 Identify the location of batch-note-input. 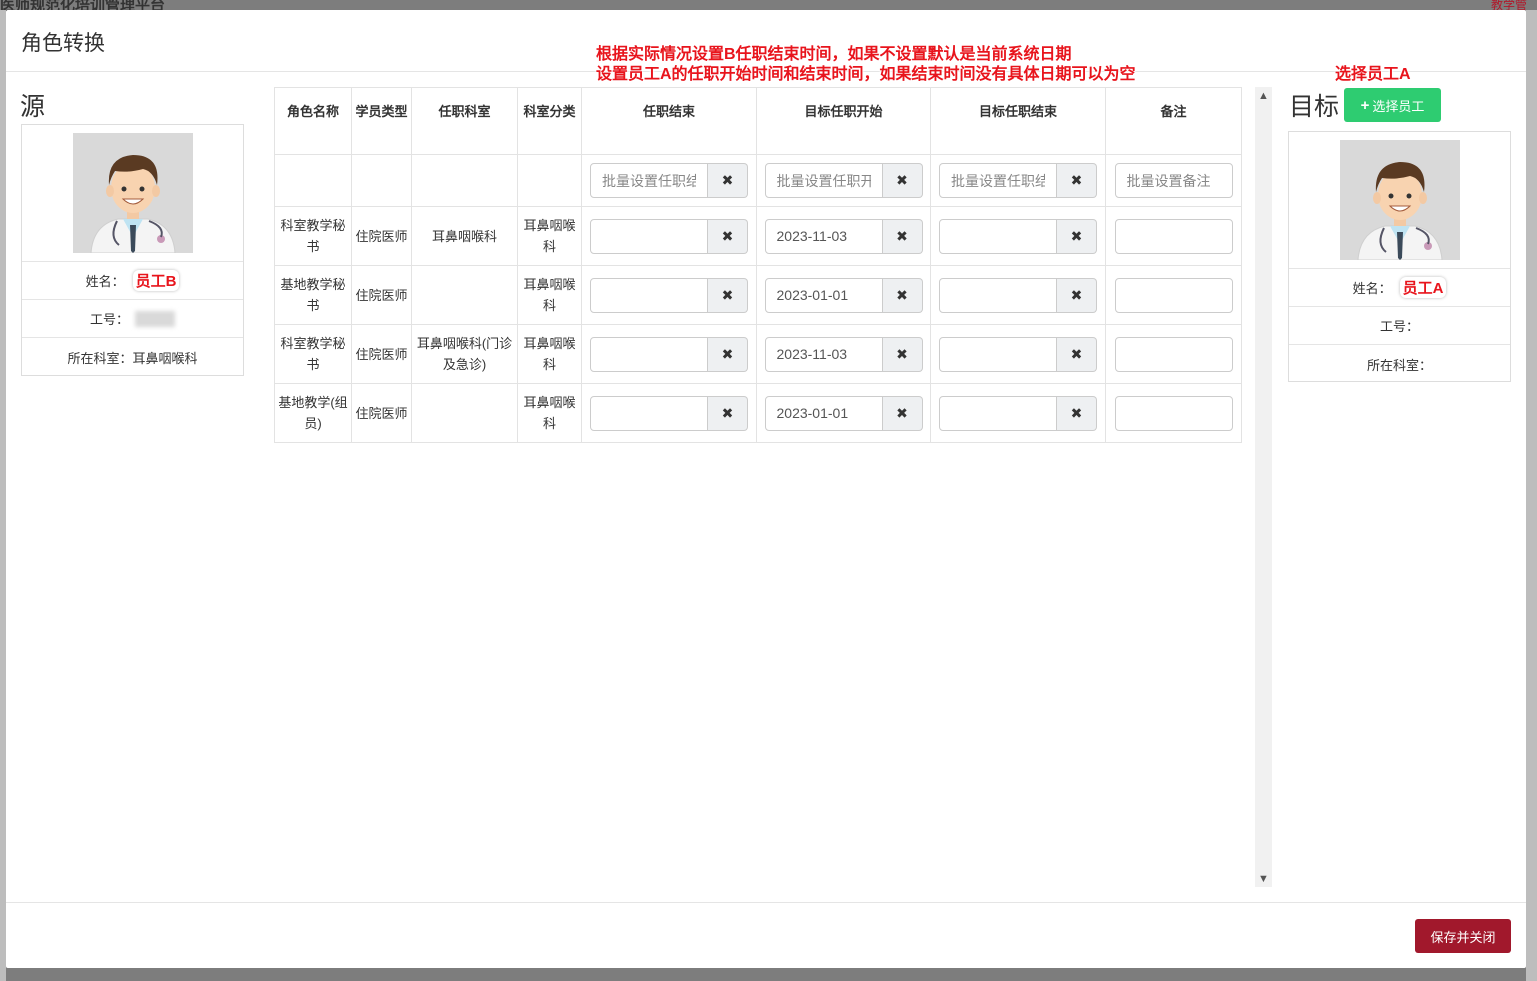
(1173, 180).